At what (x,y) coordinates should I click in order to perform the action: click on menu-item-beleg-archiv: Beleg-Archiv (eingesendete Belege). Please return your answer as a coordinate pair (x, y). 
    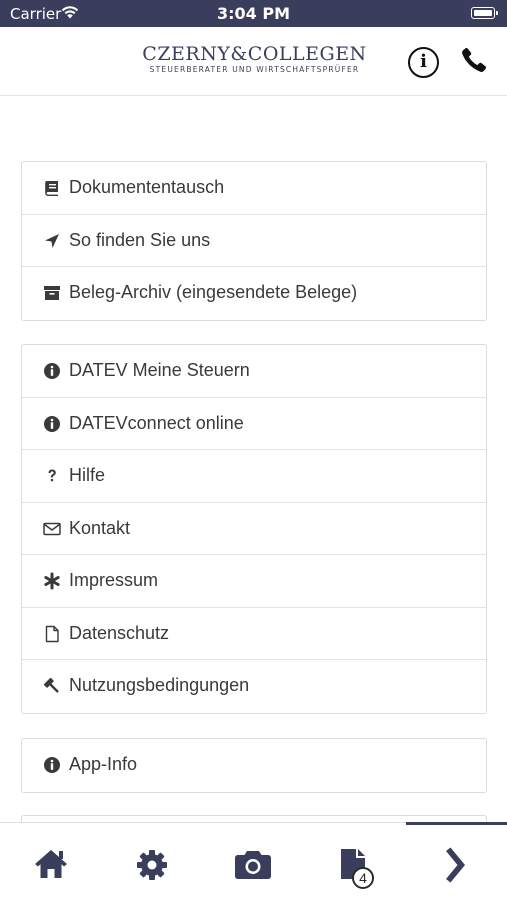
    Looking at the image, I should click on (254, 293).